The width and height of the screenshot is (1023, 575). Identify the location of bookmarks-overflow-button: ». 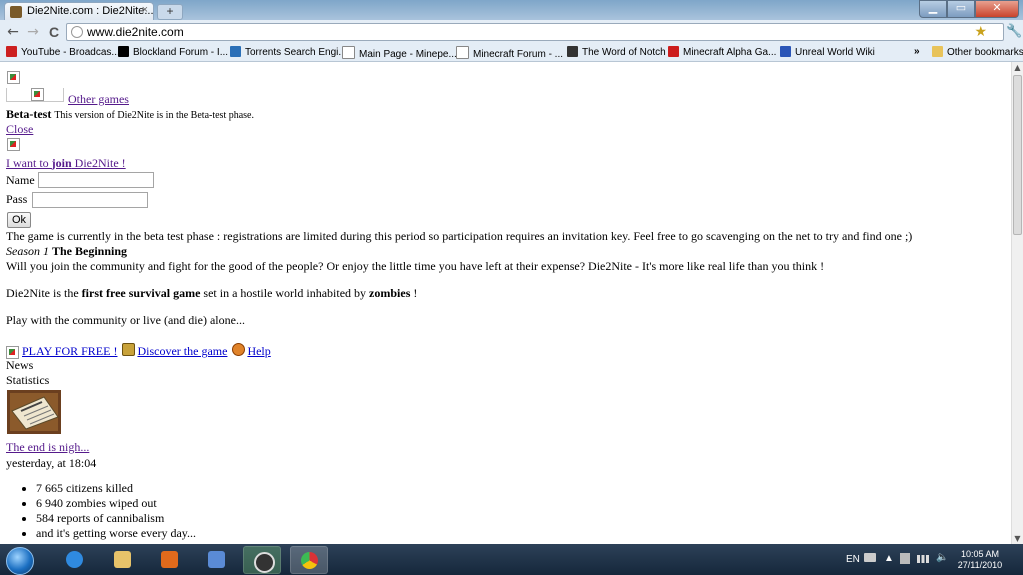
(917, 51).